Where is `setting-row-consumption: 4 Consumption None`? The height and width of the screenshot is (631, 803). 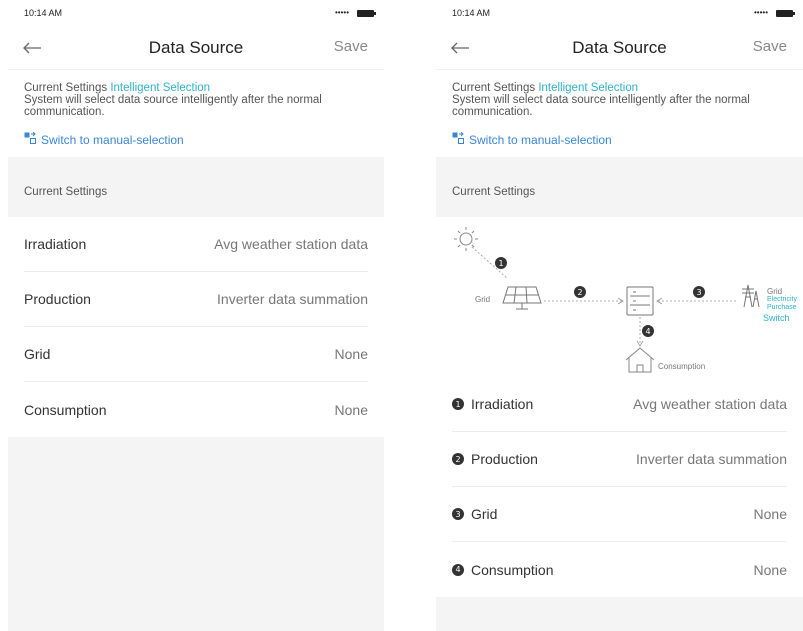
setting-row-consumption: 4 Consumption None is located at coordinates (619, 569).